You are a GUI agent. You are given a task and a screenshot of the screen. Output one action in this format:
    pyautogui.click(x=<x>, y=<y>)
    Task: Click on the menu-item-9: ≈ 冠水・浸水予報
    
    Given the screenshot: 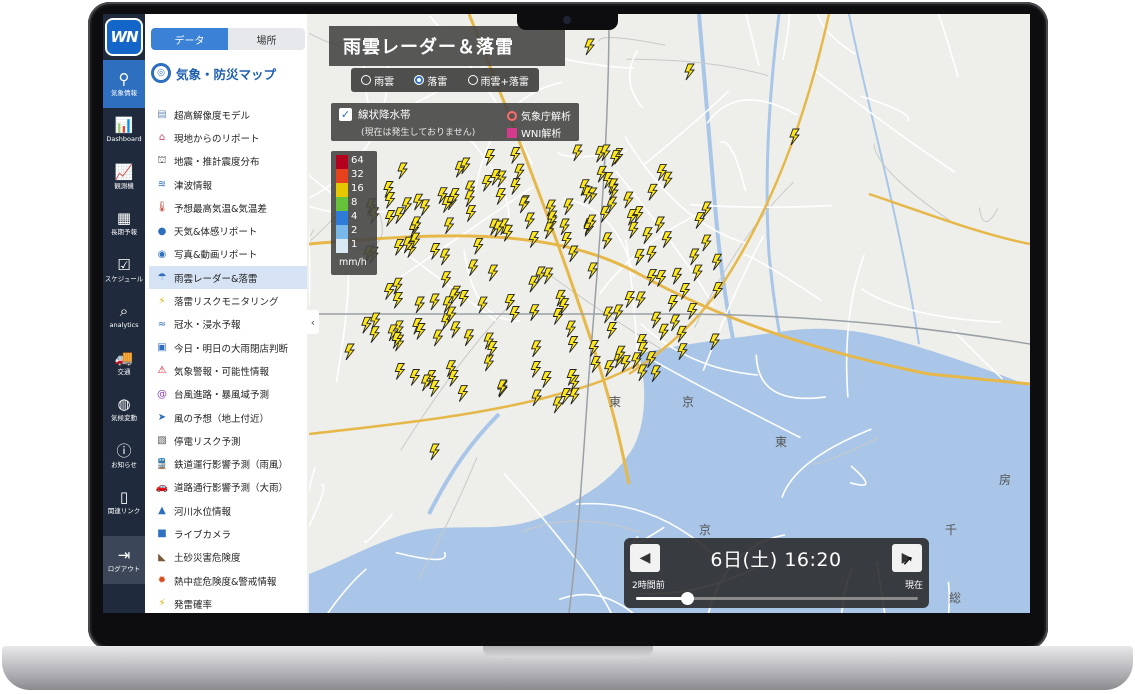 What is the action you would take?
    pyautogui.click(x=228, y=324)
    